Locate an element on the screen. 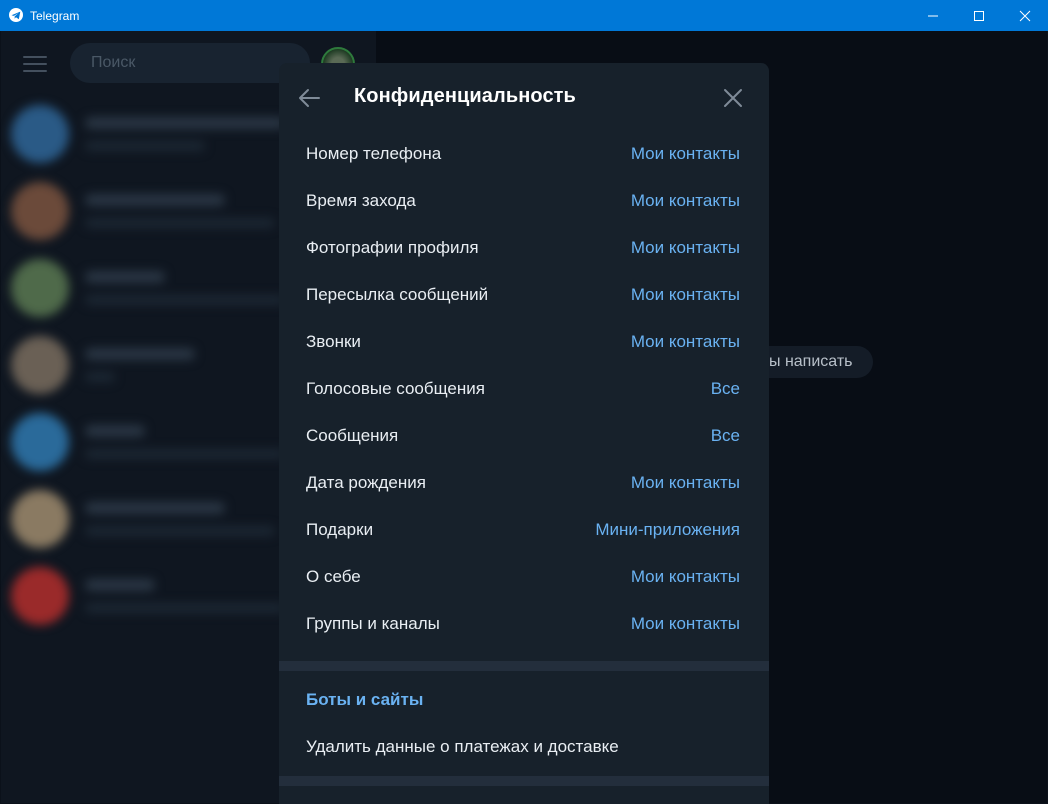 This screenshot has height=804, width=1048. row-label: Группы и каналы is located at coordinates (373, 623).